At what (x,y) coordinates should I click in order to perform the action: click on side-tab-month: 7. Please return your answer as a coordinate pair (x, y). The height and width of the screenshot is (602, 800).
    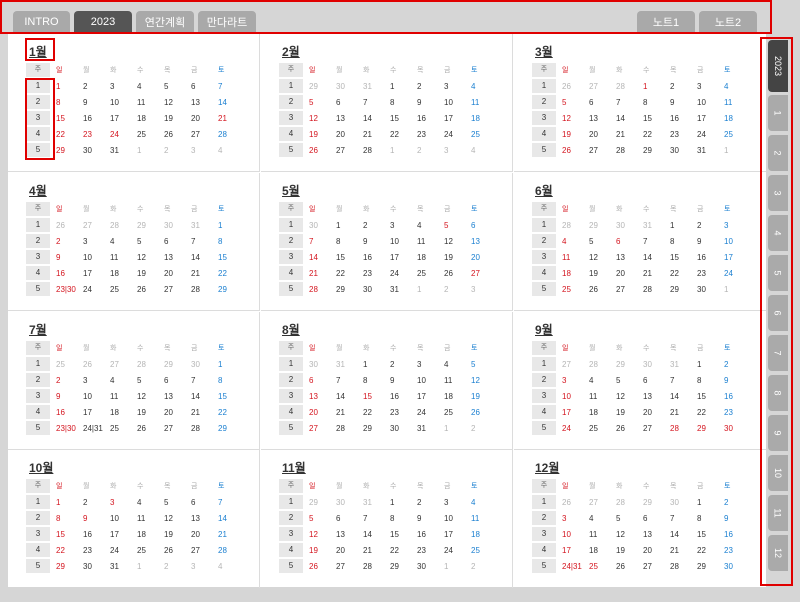
    Looking at the image, I should click on (778, 353).